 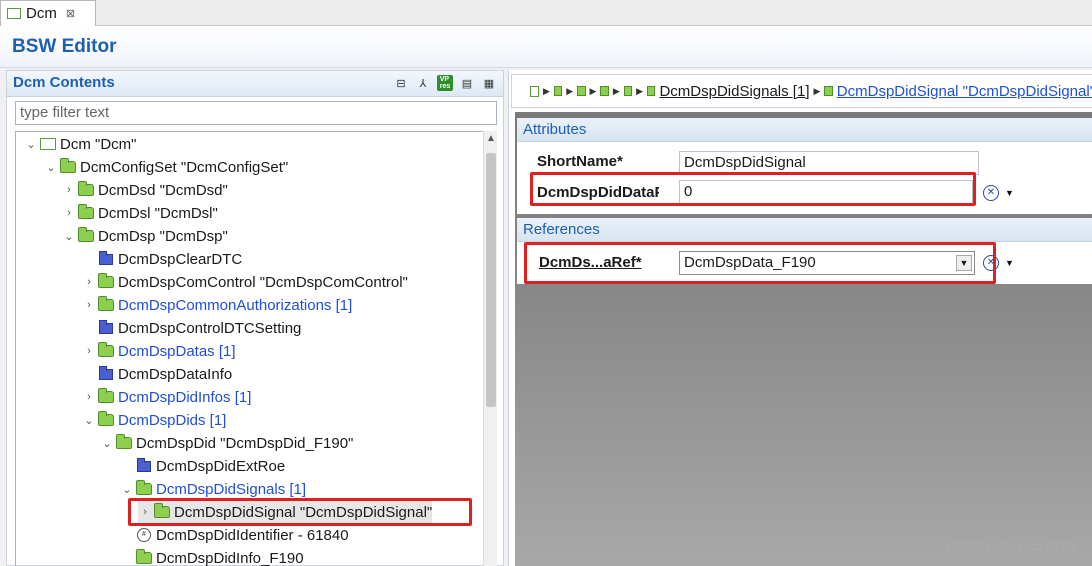 I want to click on close-icon: ⊠, so click(x=70, y=13).